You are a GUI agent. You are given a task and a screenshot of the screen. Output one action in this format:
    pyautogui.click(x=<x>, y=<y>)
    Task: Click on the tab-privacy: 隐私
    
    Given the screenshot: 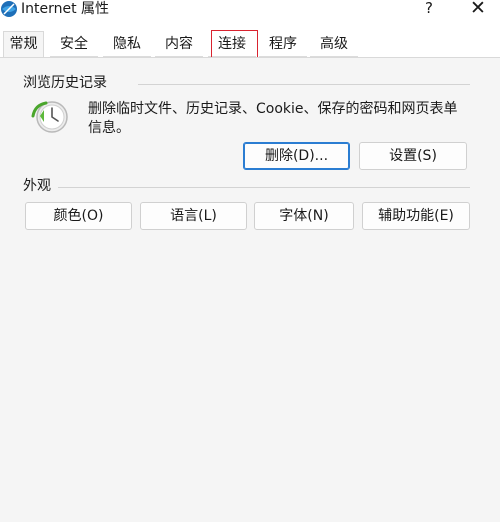 What is the action you would take?
    pyautogui.click(x=127, y=44)
    